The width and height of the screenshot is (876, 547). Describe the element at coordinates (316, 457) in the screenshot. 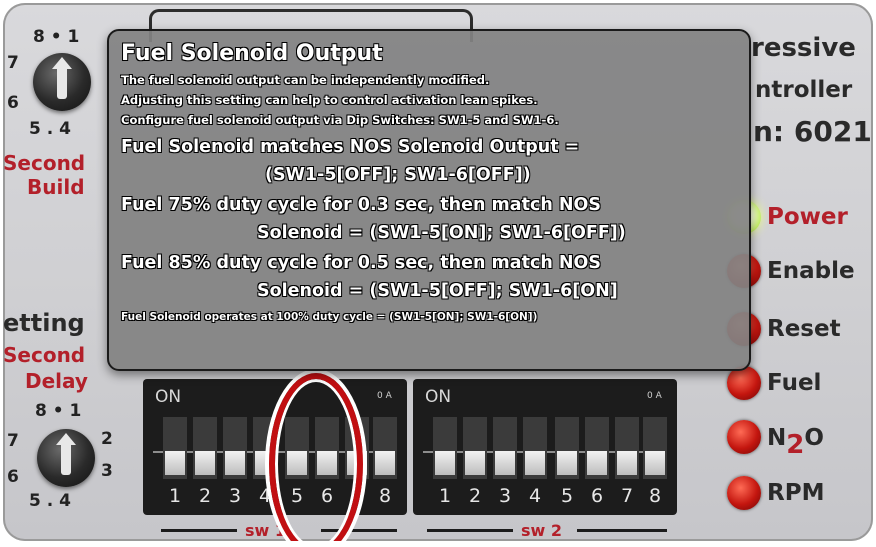

I see `switch-highlight-ellipse` at that location.